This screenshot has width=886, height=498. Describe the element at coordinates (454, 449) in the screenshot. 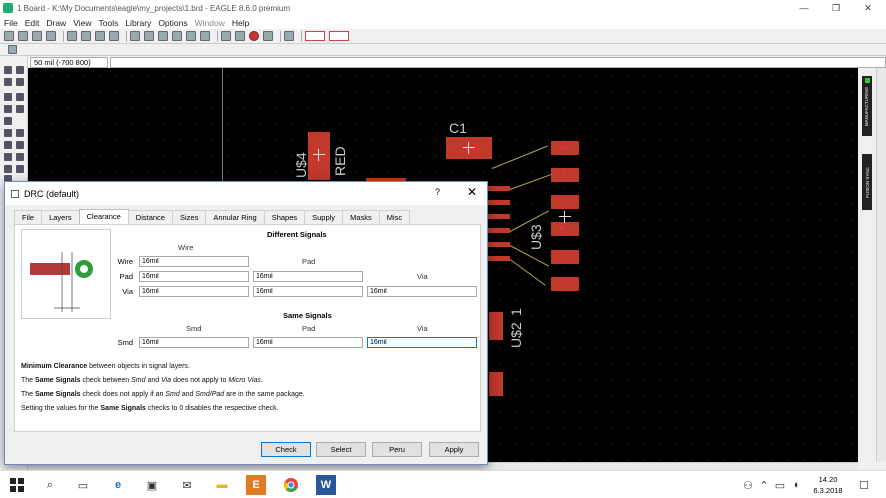

I see `apply-button: Apply` at that location.